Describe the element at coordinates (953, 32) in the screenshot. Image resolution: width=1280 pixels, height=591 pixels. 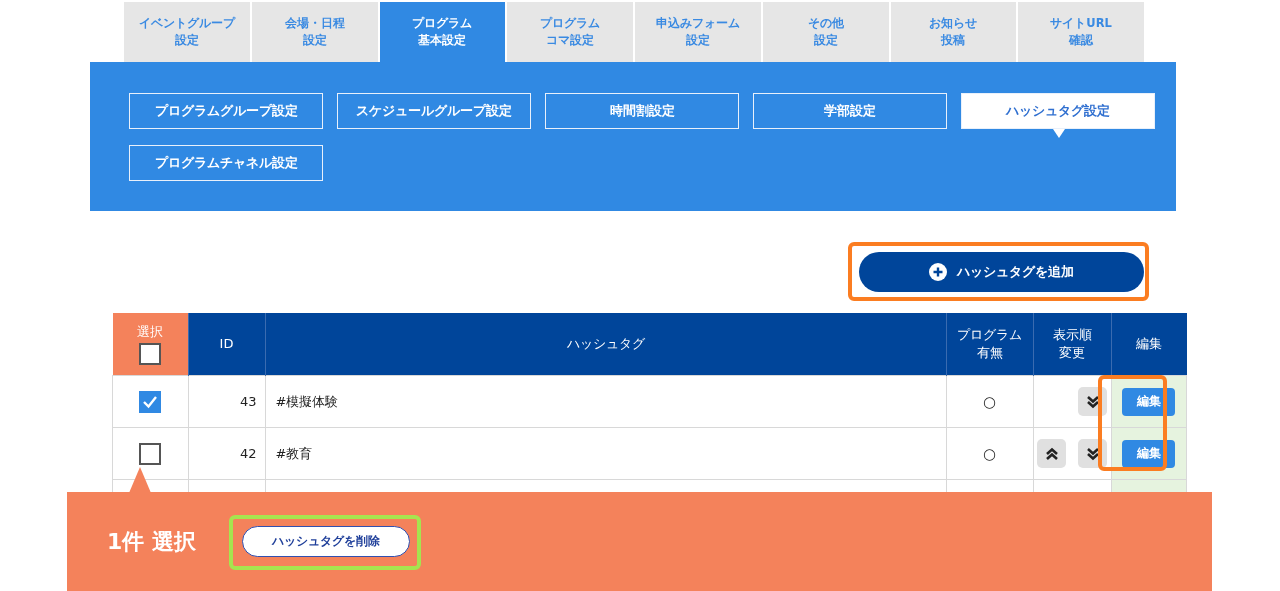
I see `nav-tab: お知らせ 投稿` at that location.